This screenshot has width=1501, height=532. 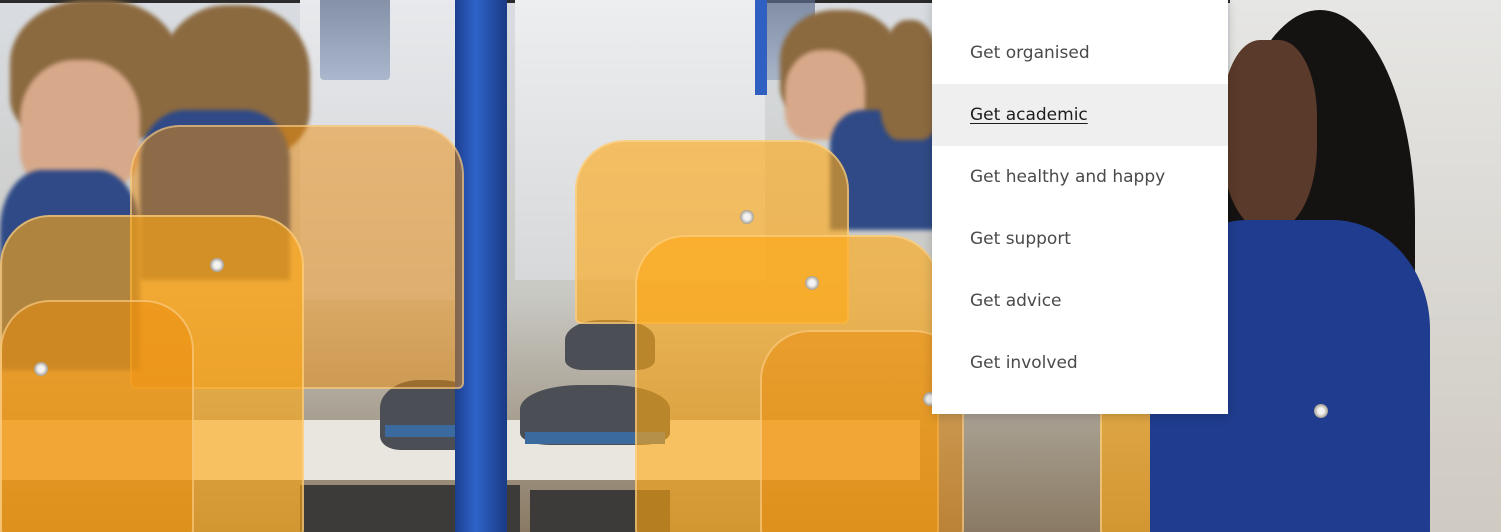 I want to click on student-hair, so click(x=910, y=80).